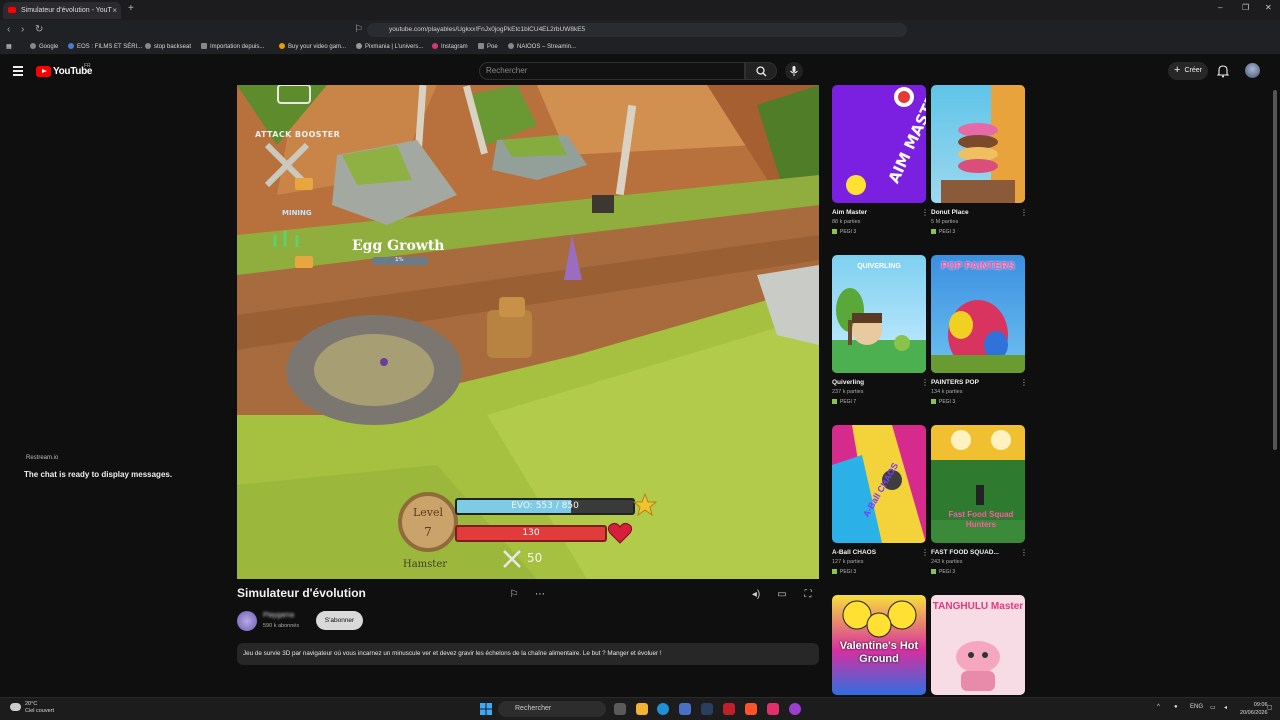  What do you see at coordinates (685, 709) in the screenshot?
I see `store-icon` at bounding box center [685, 709].